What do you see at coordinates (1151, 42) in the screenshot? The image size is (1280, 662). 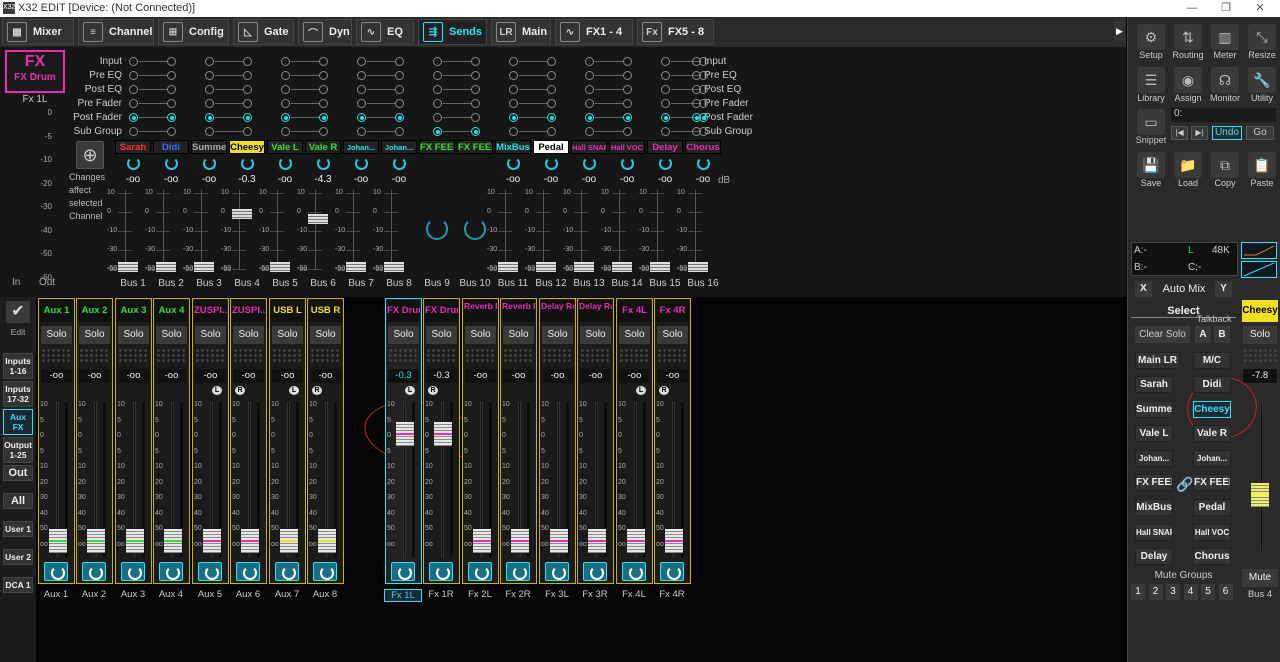 I see `setup-button: ⚙ Setup` at bounding box center [1151, 42].